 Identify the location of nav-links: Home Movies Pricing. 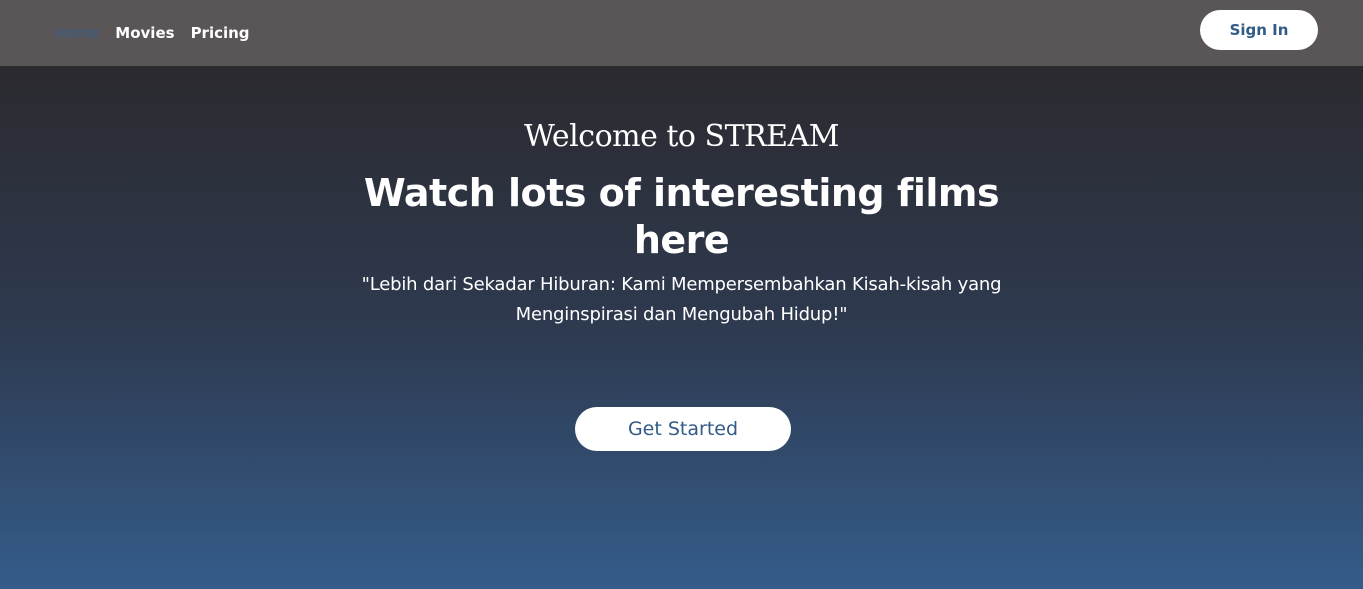
(152, 33).